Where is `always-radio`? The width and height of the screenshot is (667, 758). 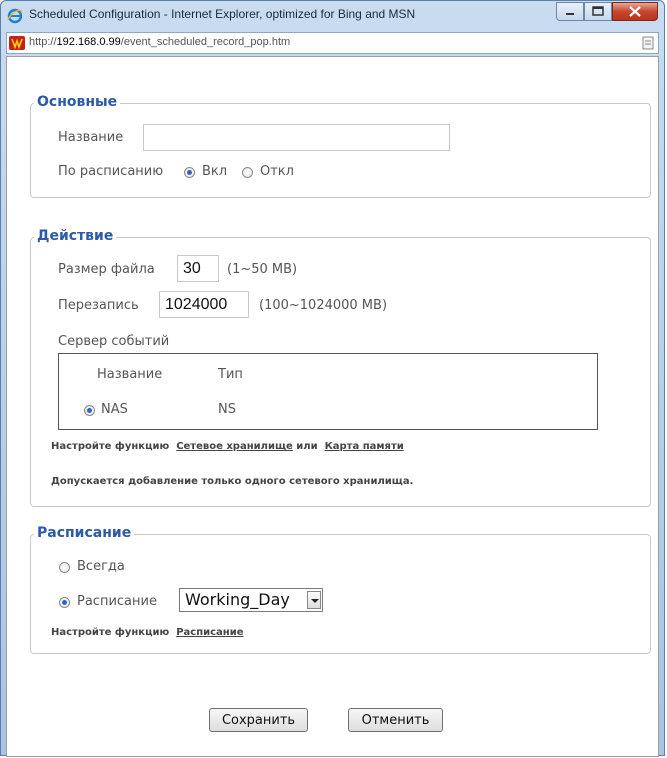
always-radio is located at coordinates (64, 567).